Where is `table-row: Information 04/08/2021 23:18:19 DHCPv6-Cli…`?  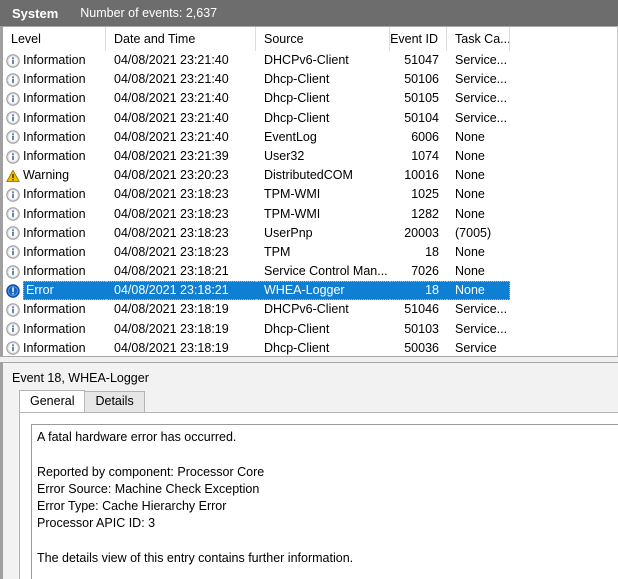 table-row: Information 04/08/2021 23:18:19 DHCPv6-Cli… is located at coordinates (309, 309).